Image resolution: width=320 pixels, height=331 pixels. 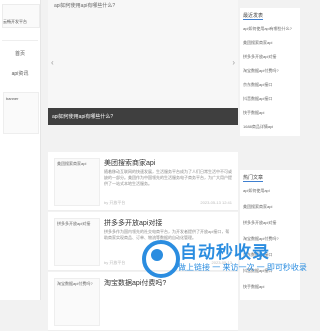 I want to click on latest-post-link: 1688商品详情api, so click(x=271, y=127).